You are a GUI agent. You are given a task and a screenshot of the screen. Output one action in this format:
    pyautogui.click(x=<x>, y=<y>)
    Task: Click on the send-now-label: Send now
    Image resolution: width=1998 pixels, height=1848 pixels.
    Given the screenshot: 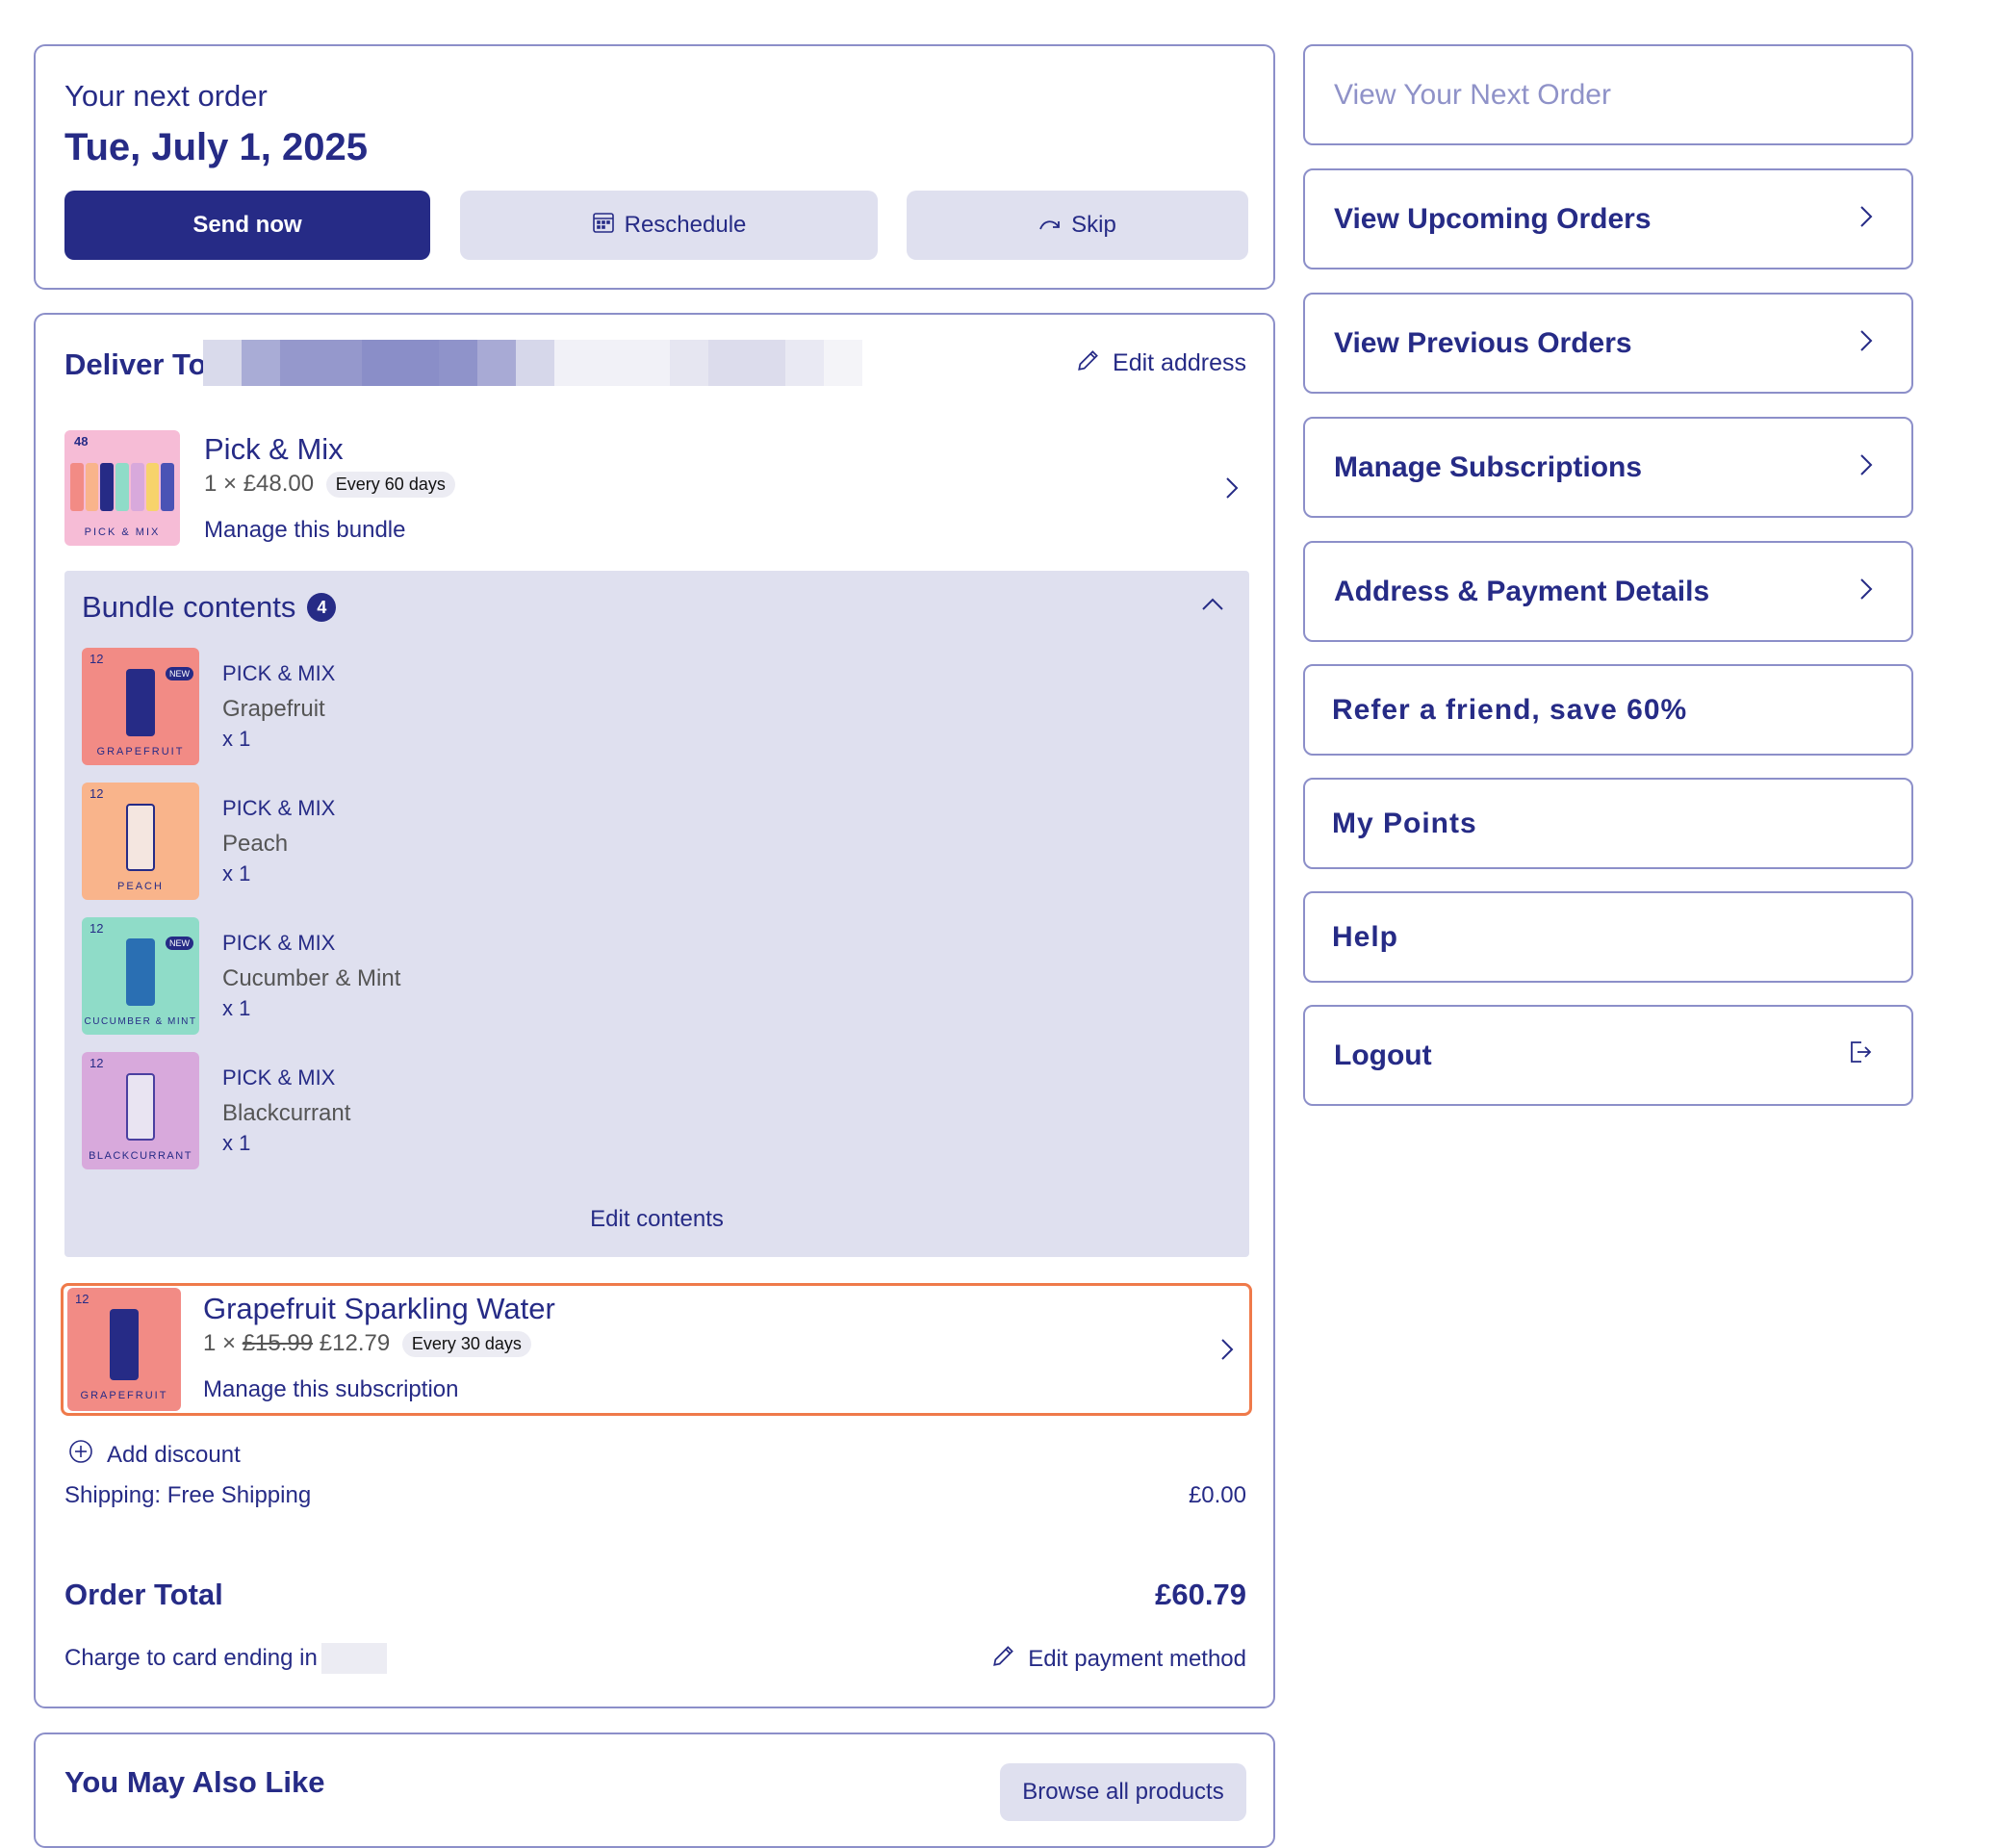 What is the action you would take?
    pyautogui.click(x=247, y=225)
    